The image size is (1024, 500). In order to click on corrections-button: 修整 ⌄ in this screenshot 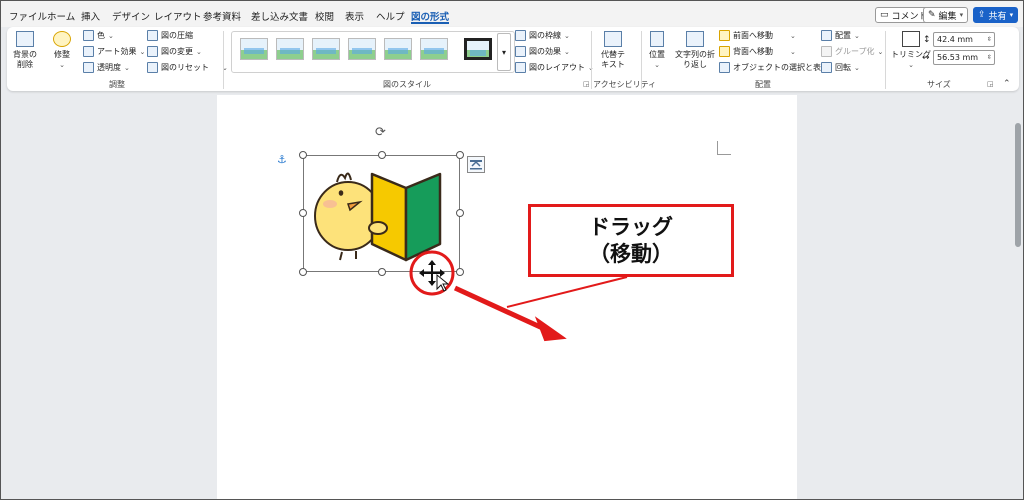, I will do `click(62, 50)`.